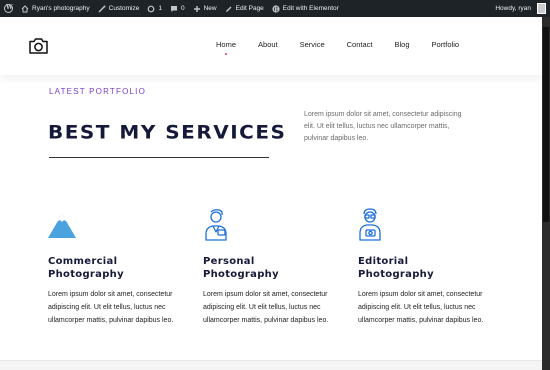 This screenshot has width=550, height=370. What do you see at coordinates (124, 8) in the screenshot?
I see `customize-label: Customize` at bounding box center [124, 8].